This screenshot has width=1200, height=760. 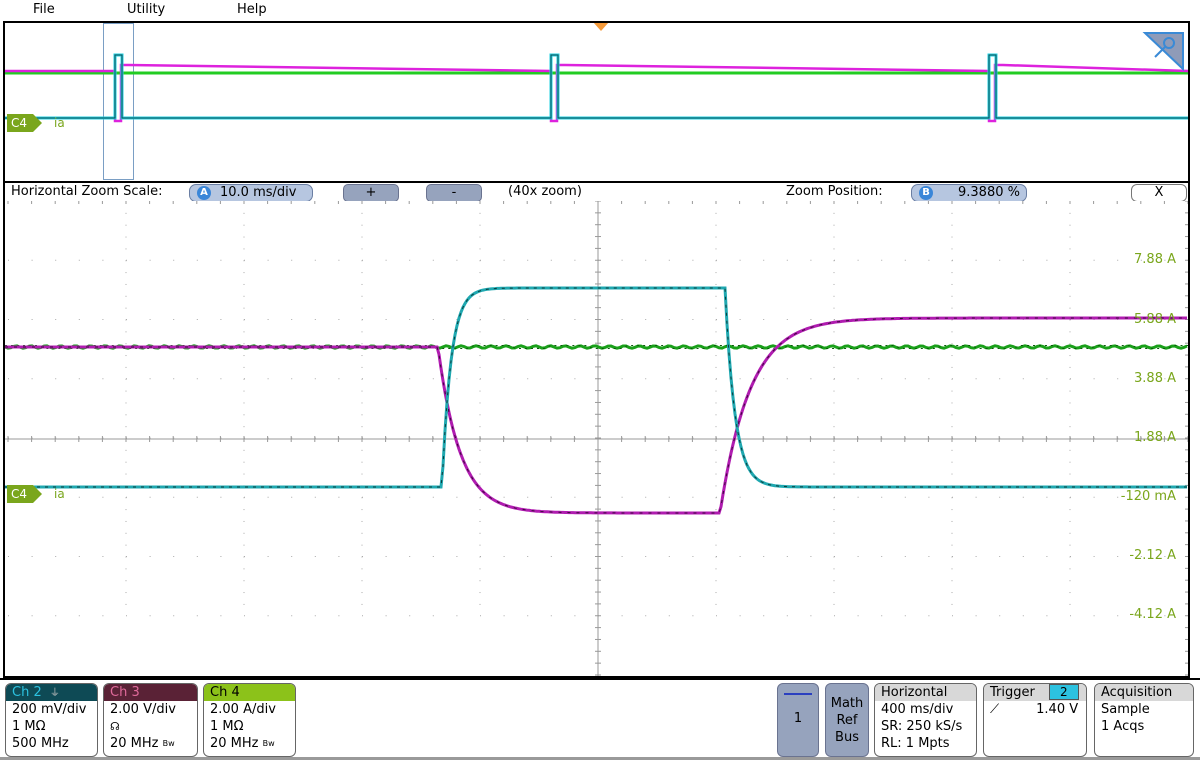 What do you see at coordinates (249, 692) in the screenshot?
I see `channel-4-header: Ch 4` at bounding box center [249, 692].